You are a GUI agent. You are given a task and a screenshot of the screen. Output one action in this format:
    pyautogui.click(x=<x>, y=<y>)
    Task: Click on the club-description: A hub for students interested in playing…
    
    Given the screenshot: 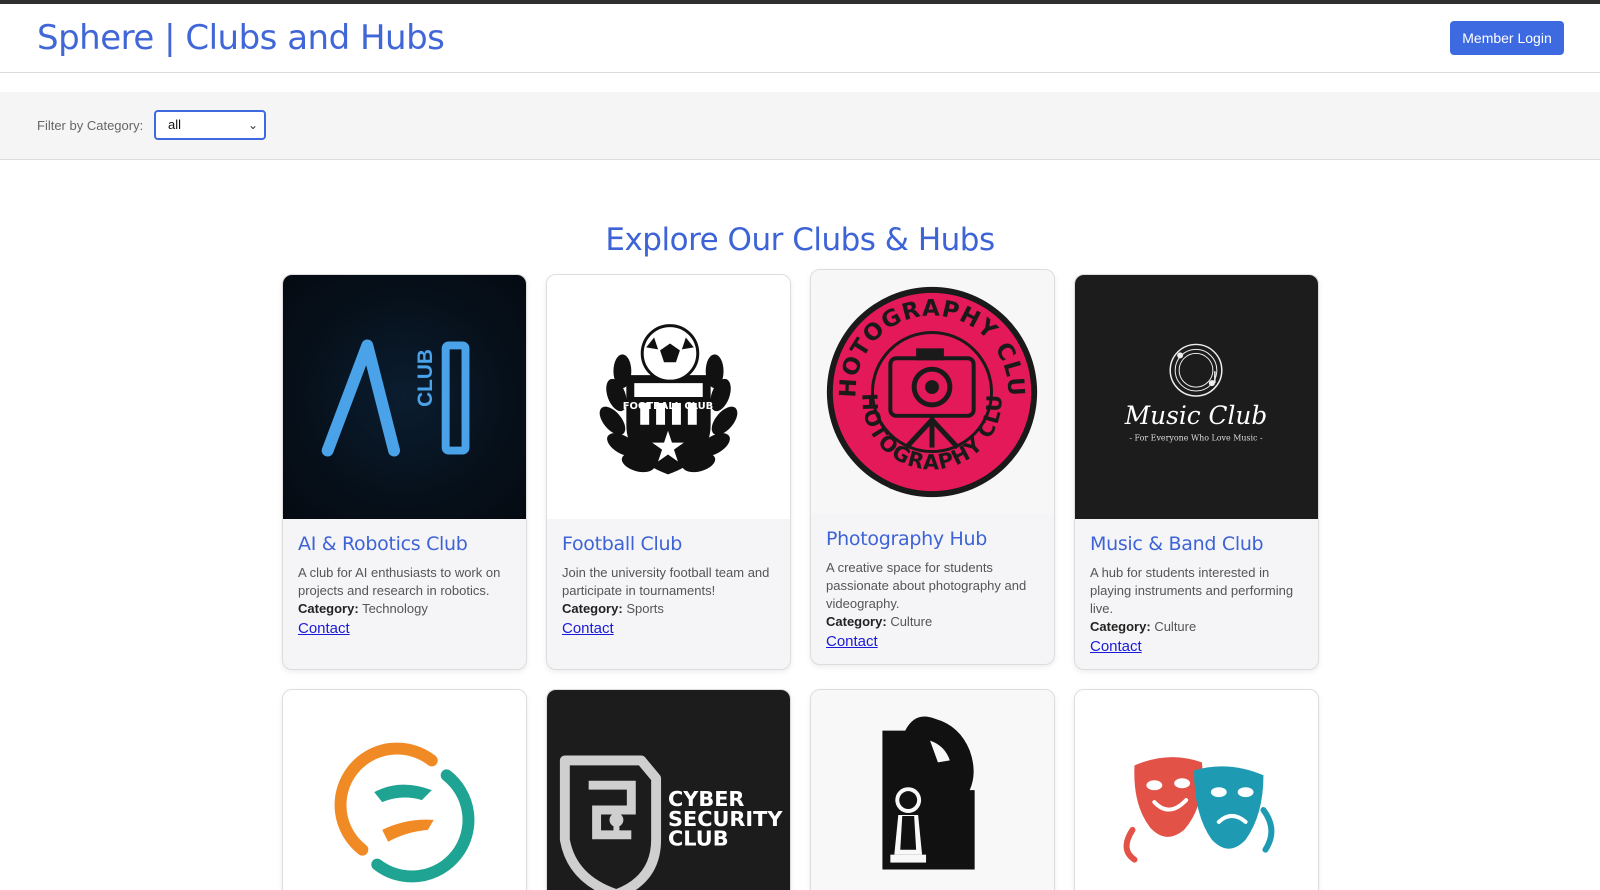 What is the action you would take?
    pyautogui.click(x=1192, y=590)
    